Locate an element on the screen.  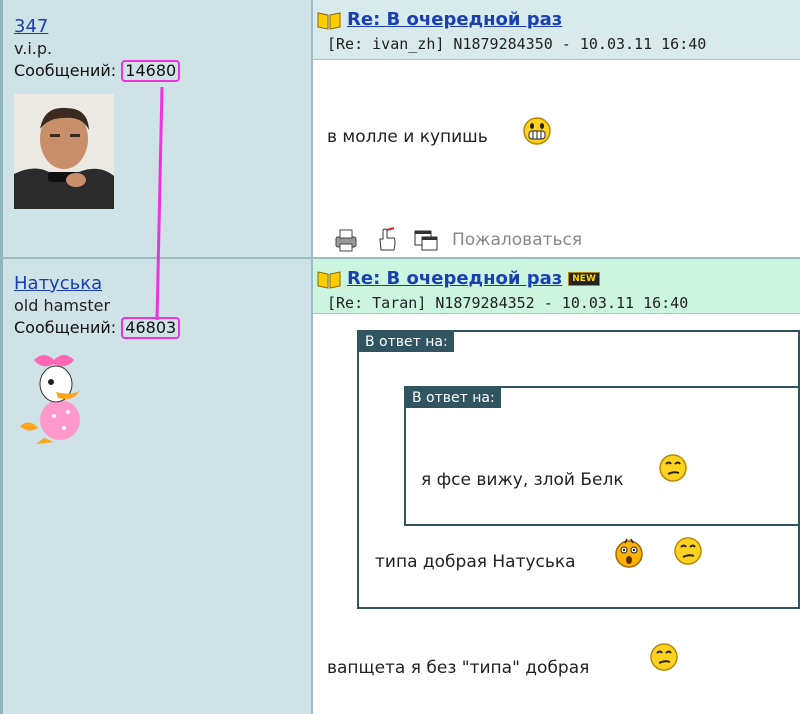
author-block-1: 347 v.i.p. Сообщений: 14680 is located at coordinates (97, 49).